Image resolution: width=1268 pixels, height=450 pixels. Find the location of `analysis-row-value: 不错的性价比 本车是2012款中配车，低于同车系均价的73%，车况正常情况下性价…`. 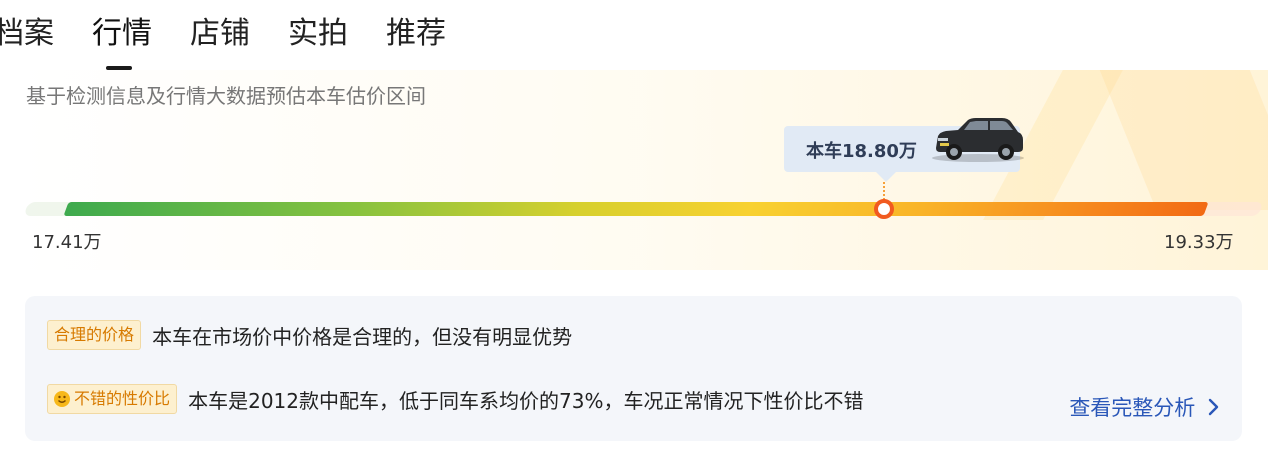

analysis-row-value: 不错的性价比 本车是2012款中配车，低于同车系均价的73%，车况正常情况下性价… is located at coordinates (455, 401).